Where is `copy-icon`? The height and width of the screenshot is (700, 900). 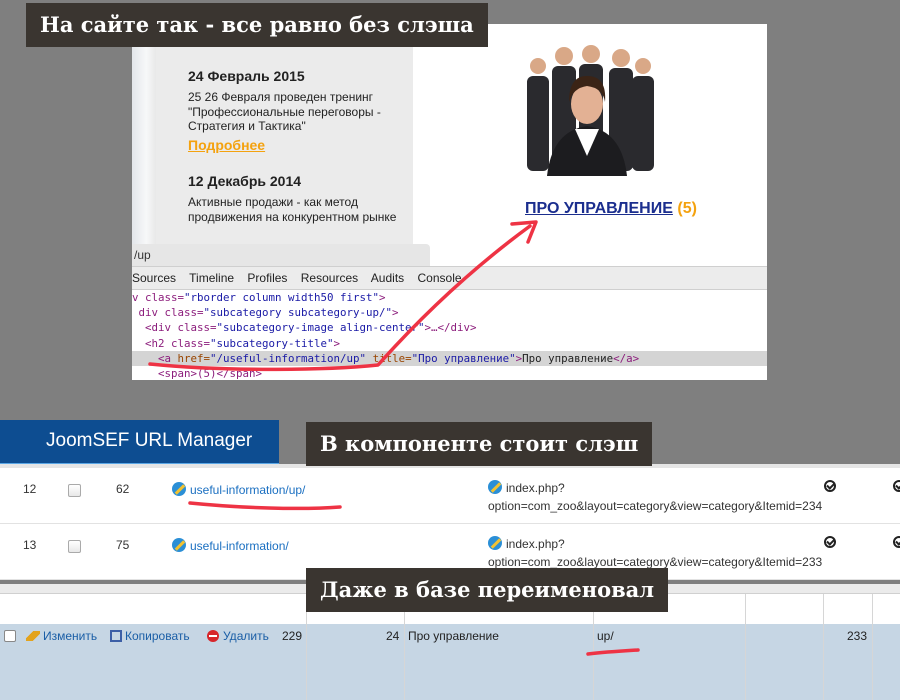
copy-icon is located at coordinates (116, 636).